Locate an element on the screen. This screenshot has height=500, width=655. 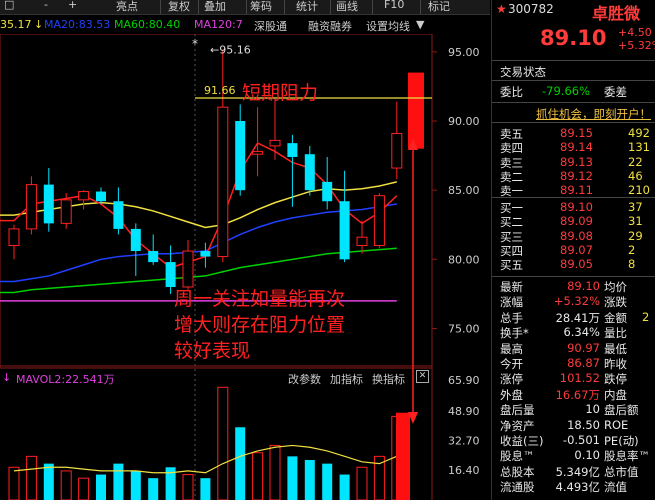
sell-level-row: 卖二 89.12 46 is located at coordinates (573, 176).